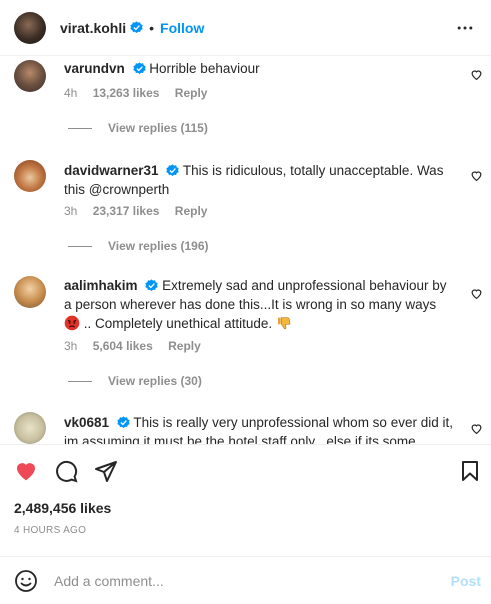  I want to click on bookmark-icon, so click(470, 471).